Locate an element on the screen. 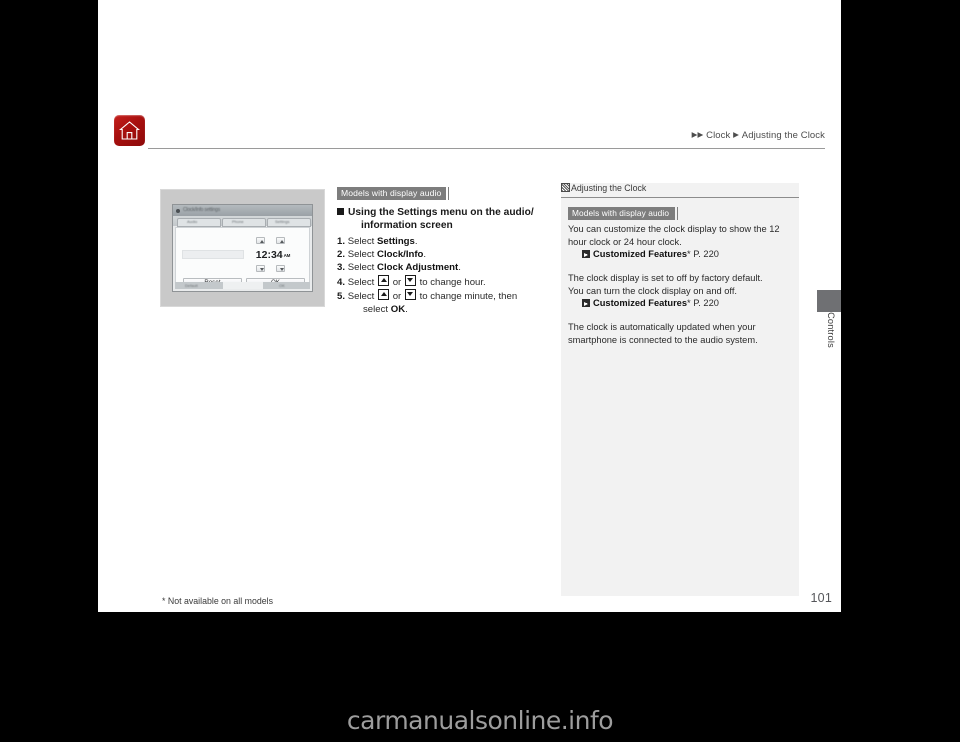 Image resolution: width=960 pixels, height=742 pixels. home-icon is located at coordinates (129, 130).